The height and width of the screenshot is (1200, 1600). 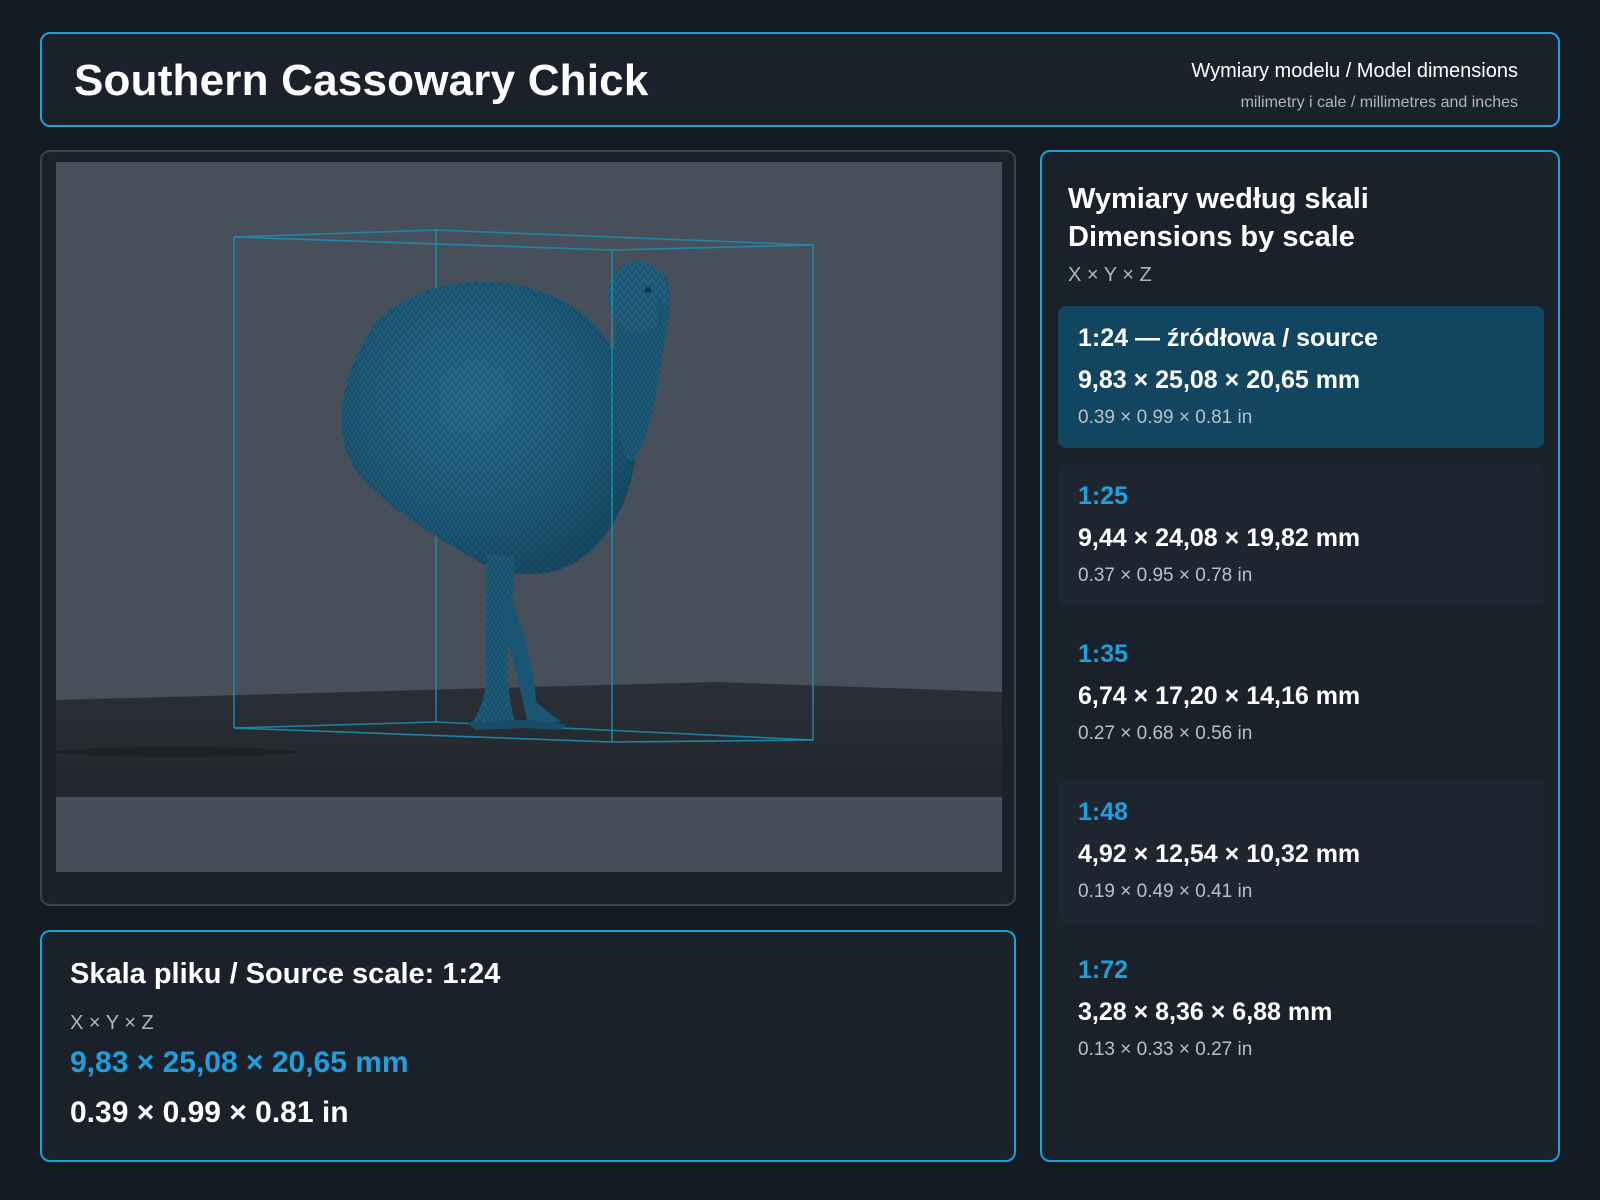 I want to click on scale-label: 1:72, so click(x=1103, y=970).